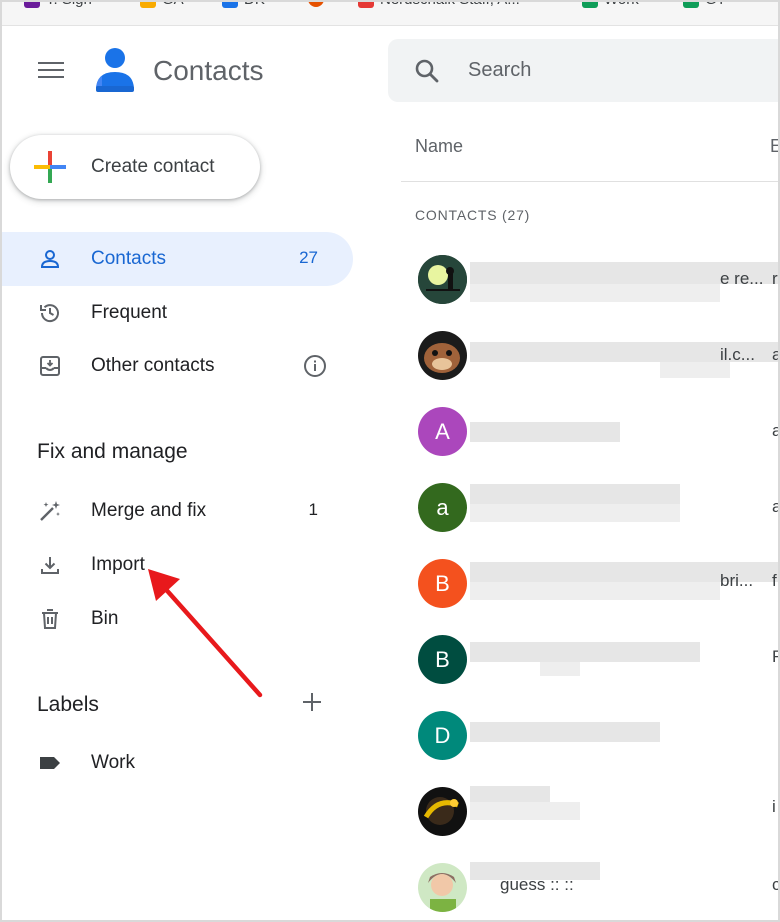 This screenshot has height=922, width=780. I want to click on avatar: D, so click(442, 735).